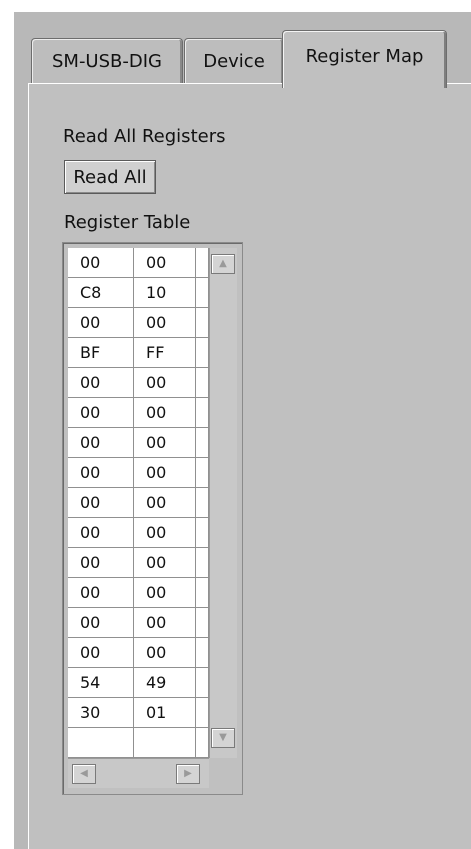  What do you see at coordinates (101, 293) in the screenshot?
I see `register-cell: C8` at bounding box center [101, 293].